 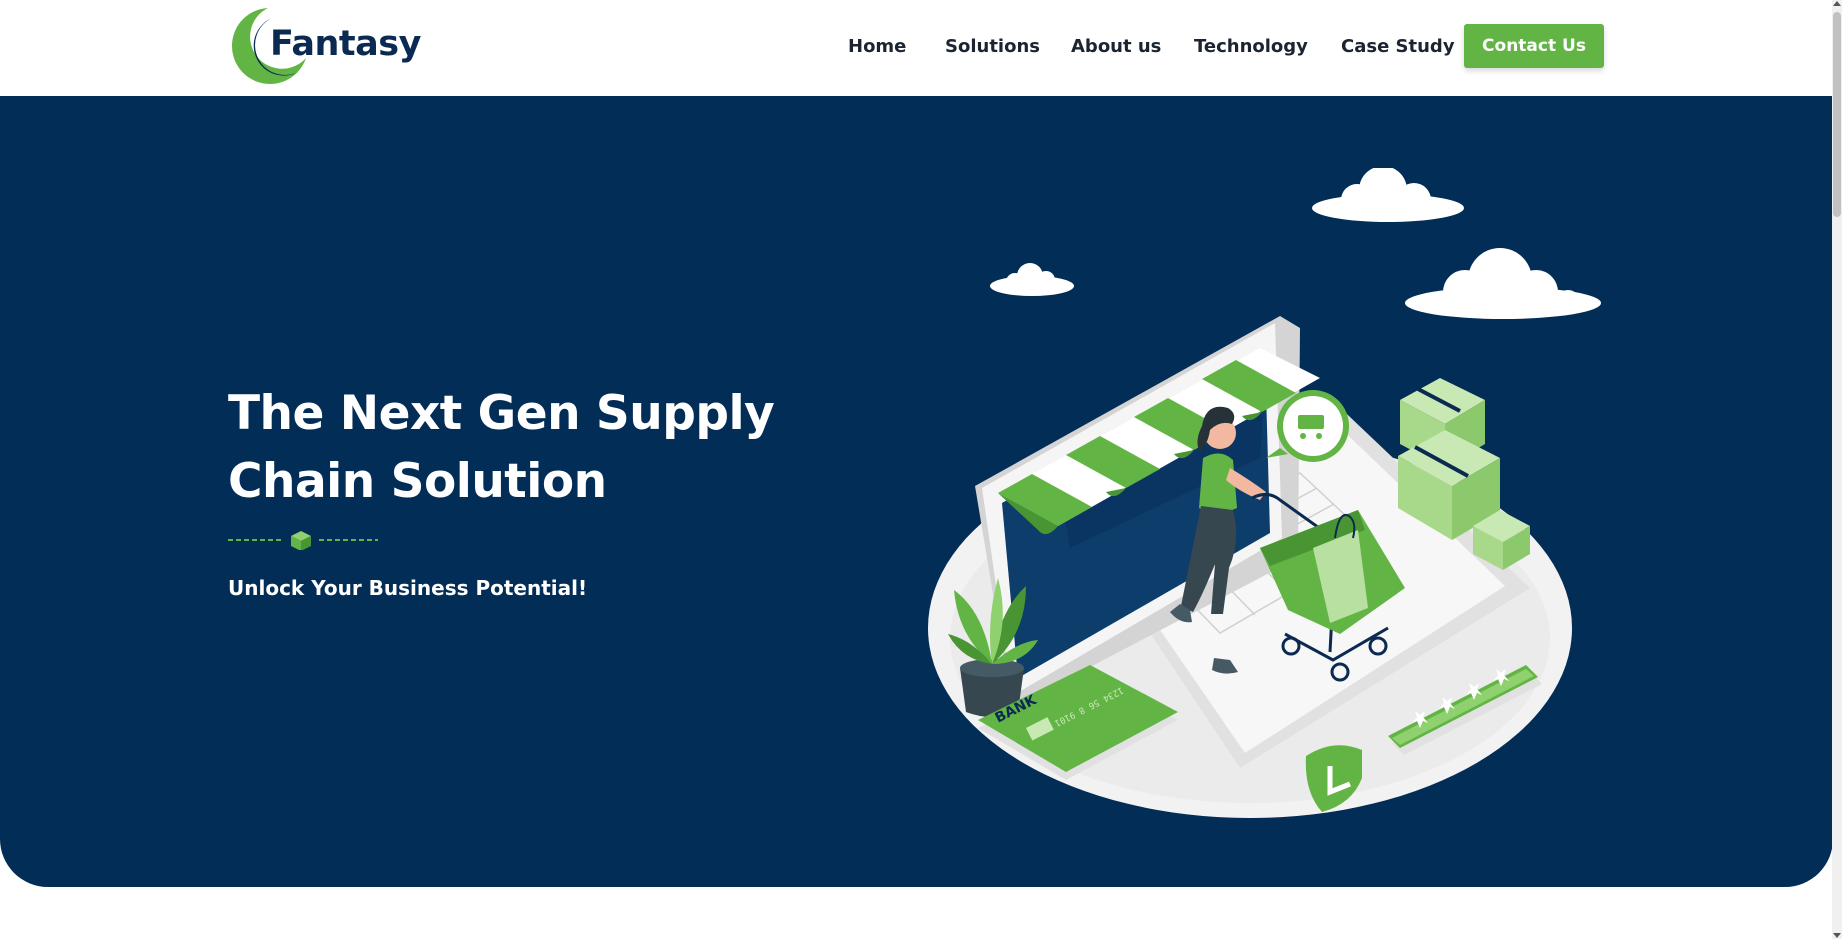 What do you see at coordinates (501, 413) in the screenshot?
I see `hero-title-line1: The Next Gen Supply` at bounding box center [501, 413].